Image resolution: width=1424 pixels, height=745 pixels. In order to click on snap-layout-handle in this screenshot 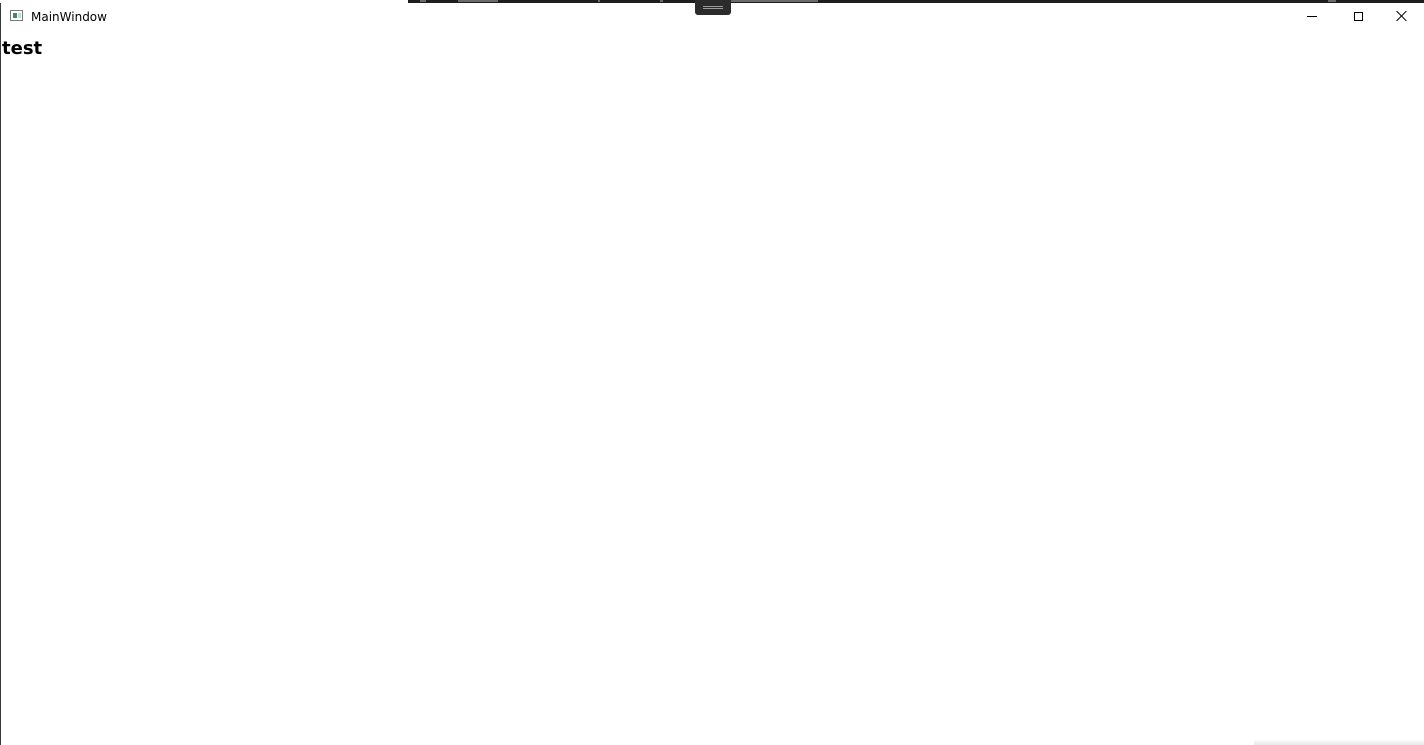, I will do `click(713, 7)`.